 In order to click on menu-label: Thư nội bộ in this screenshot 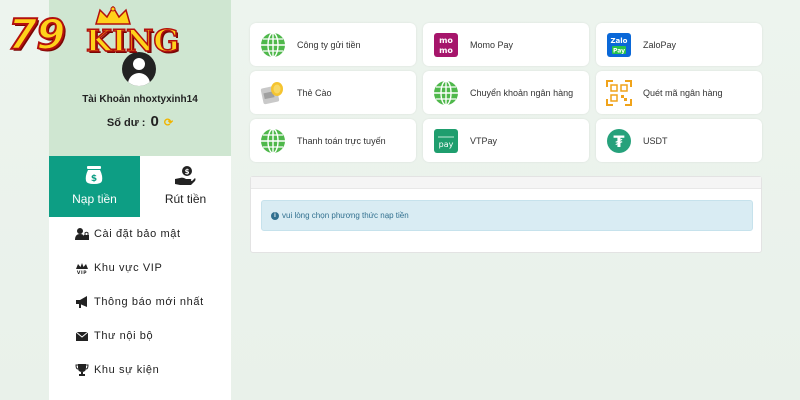, I will do `click(124, 336)`.